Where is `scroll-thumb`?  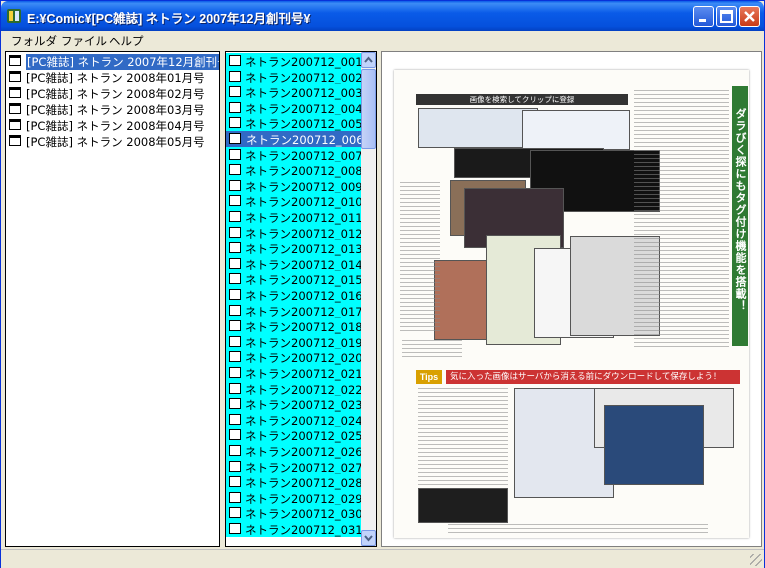 scroll-thumb is located at coordinates (368, 109).